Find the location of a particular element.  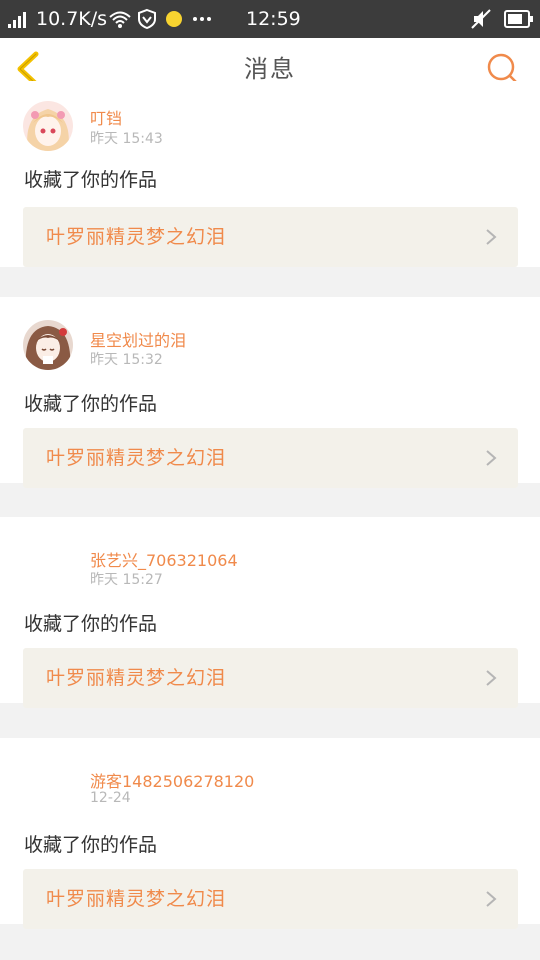

battery-icon is located at coordinates (519, 19).